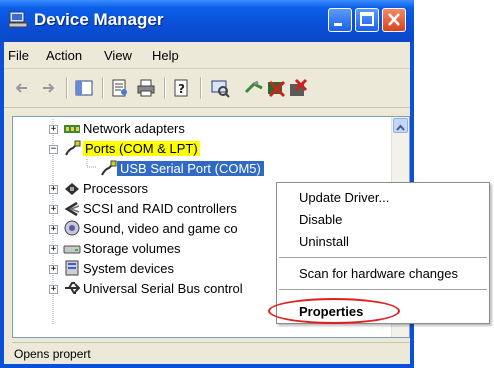  What do you see at coordinates (72, 129) in the screenshot?
I see `network-adapter-icon` at bounding box center [72, 129].